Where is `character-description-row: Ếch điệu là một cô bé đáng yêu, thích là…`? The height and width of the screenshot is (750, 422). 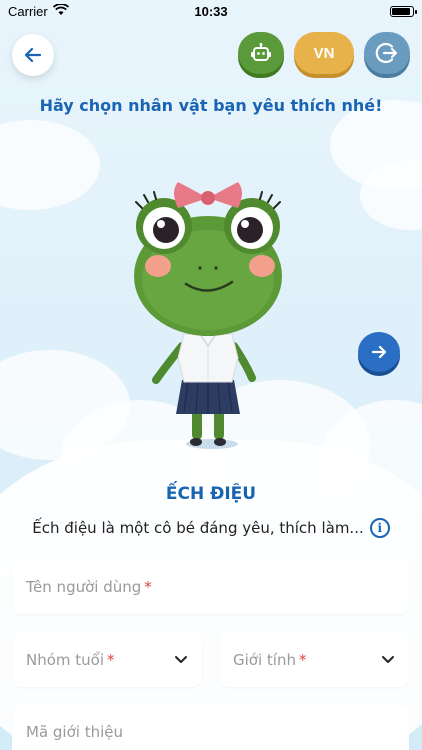 character-description-row: Ếch điệu là một cô bé đáng yêu, thích là… is located at coordinates (211, 528).